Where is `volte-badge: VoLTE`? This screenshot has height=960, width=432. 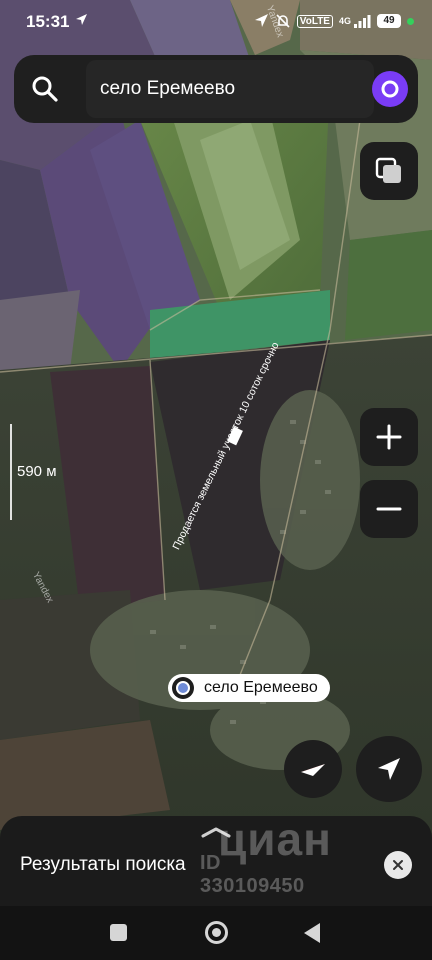 volte-badge: VoLTE is located at coordinates (314, 21).